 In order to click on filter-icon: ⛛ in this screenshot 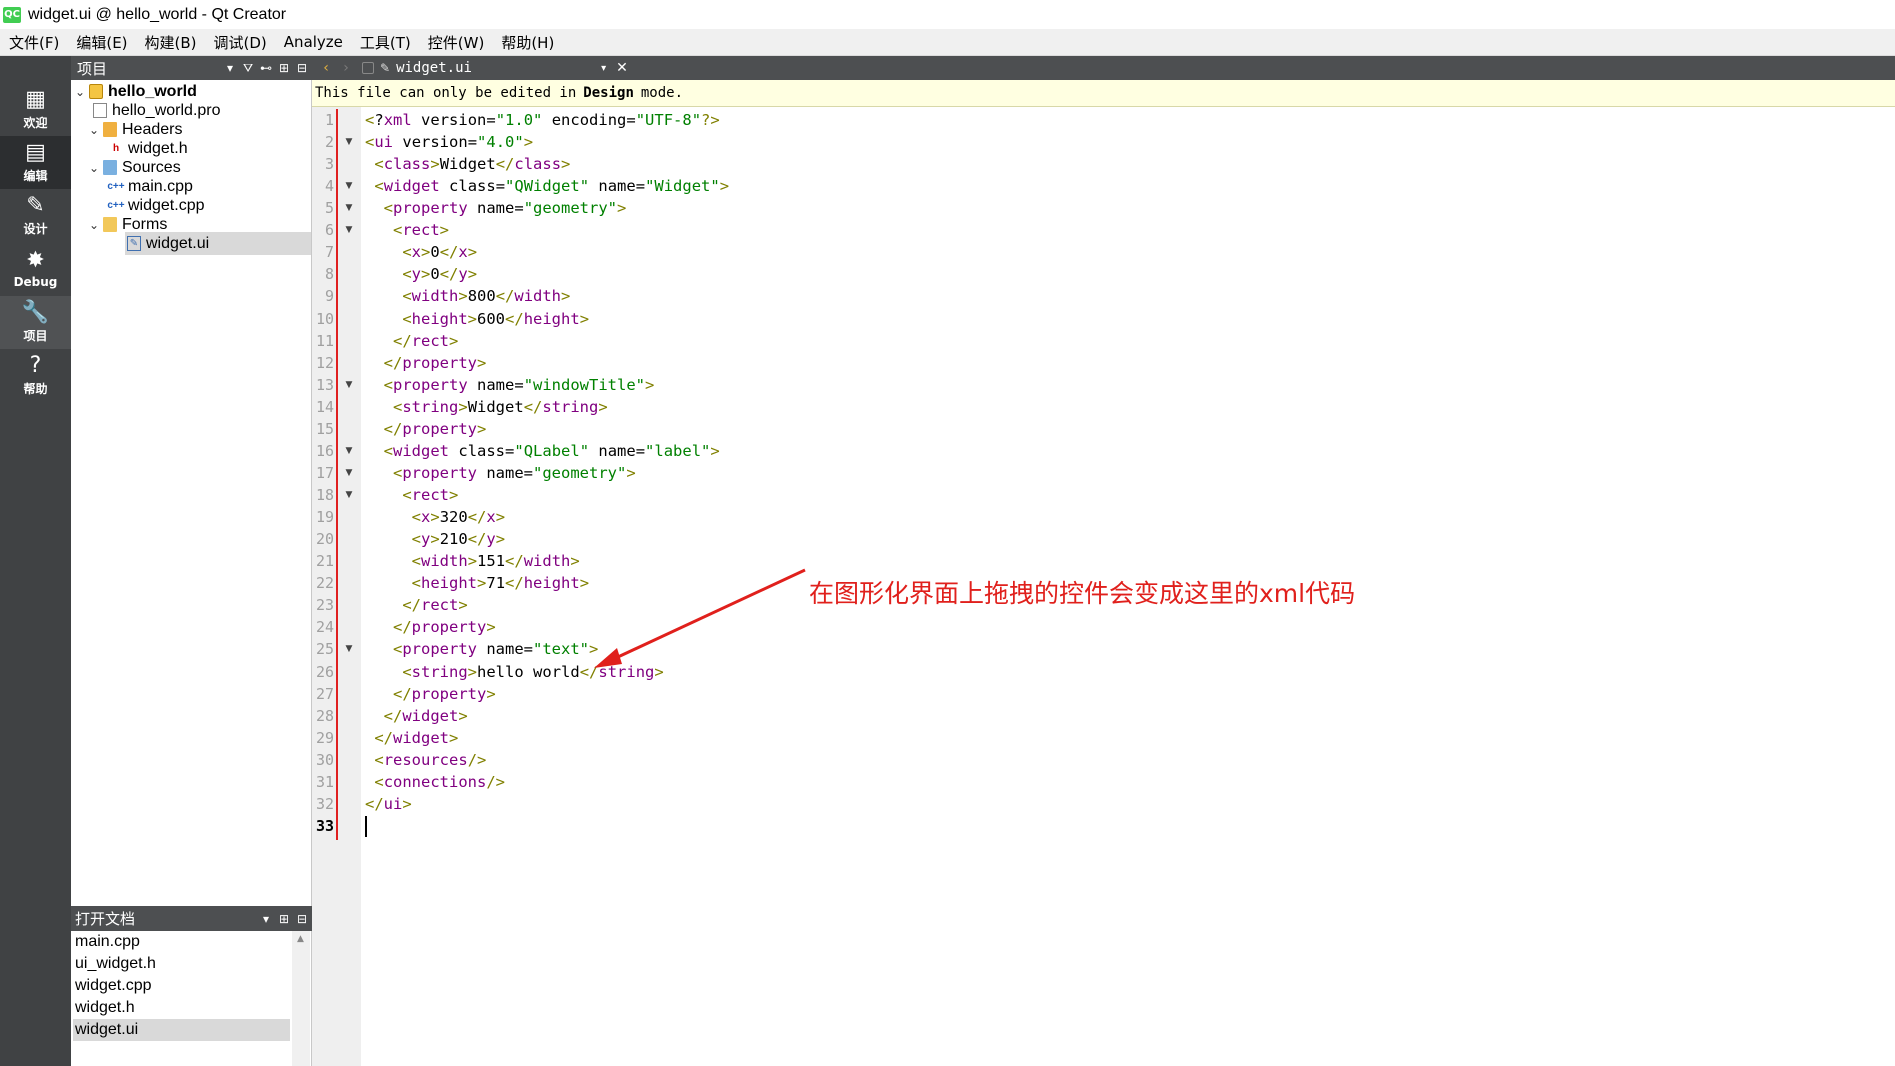, I will do `click(248, 68)`.